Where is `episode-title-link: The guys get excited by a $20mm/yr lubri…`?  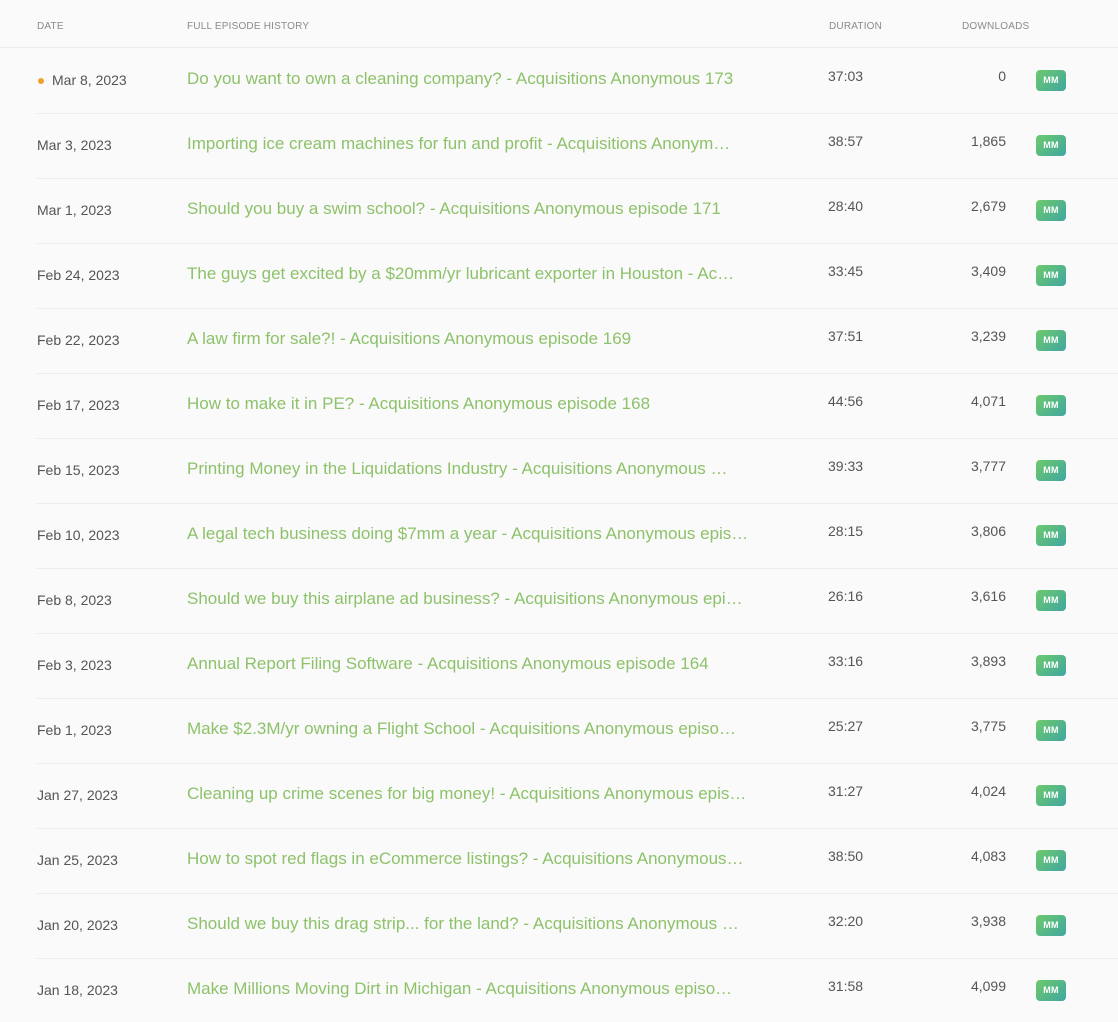
episode-title-link: The guys get excited by a $20mm/yr lubri… is located at coordinates (473, 274).